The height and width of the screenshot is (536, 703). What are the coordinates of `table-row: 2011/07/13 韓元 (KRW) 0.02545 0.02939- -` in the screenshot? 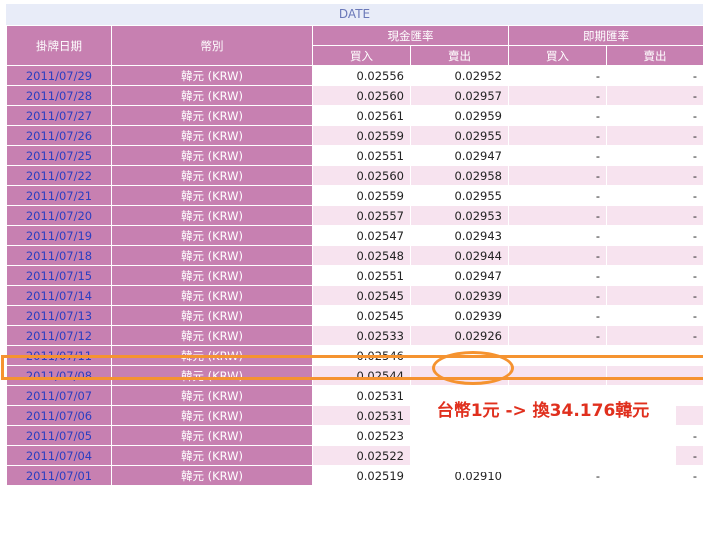 It's located at (354, 315).